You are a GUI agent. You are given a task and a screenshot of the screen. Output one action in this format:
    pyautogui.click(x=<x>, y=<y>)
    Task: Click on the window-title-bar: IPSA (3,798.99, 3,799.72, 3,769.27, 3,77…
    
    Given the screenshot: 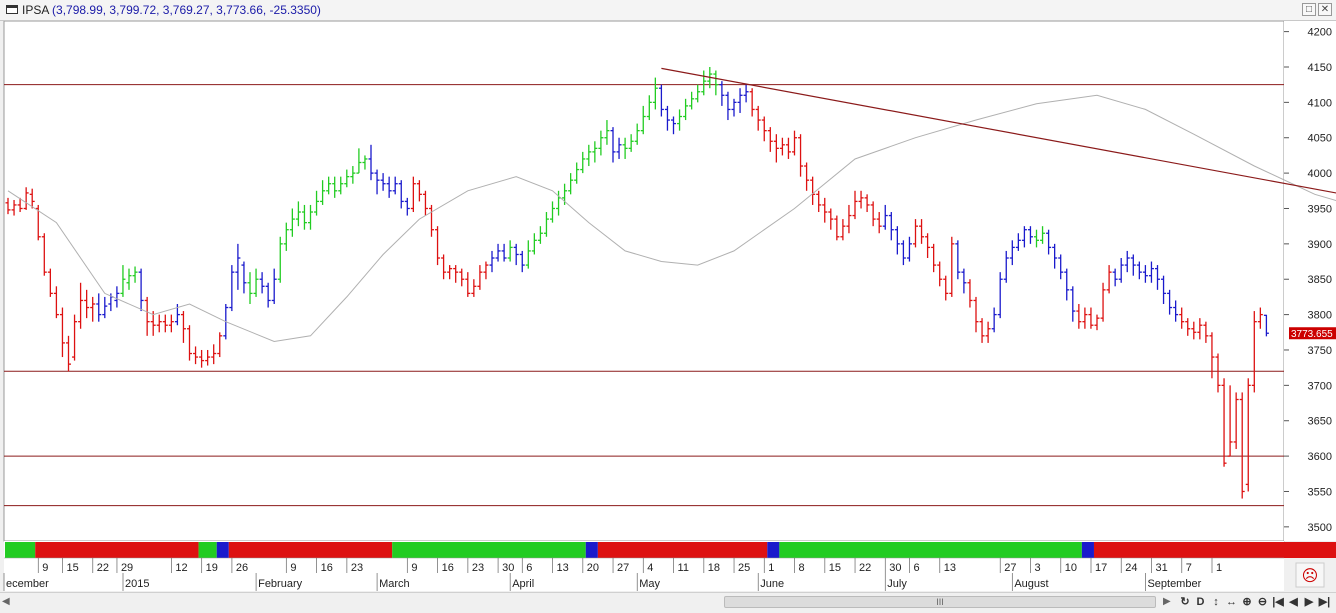 What is the action you would take?
    pyautogui.click(x=668, y=10)
    